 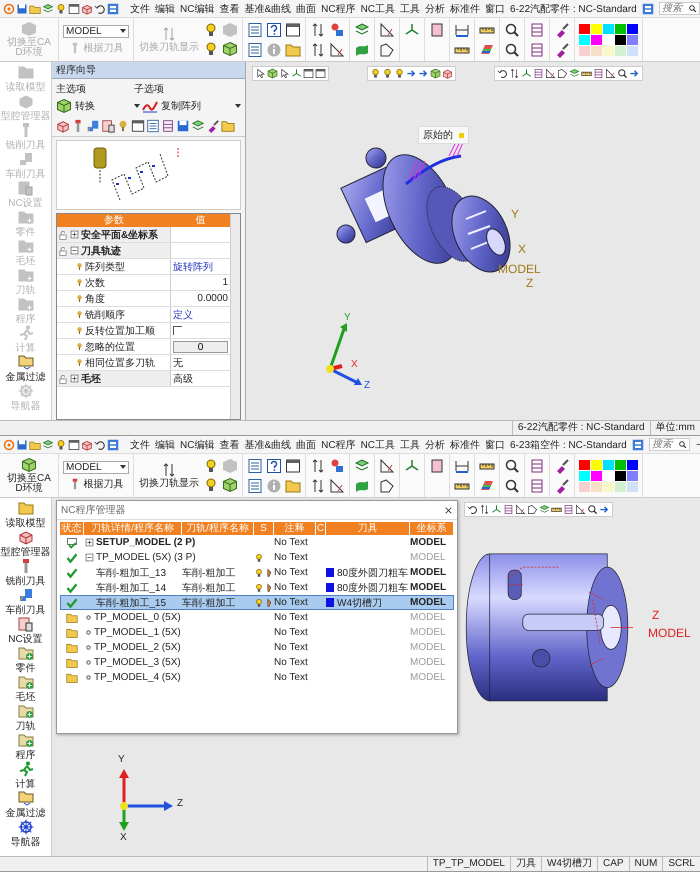 I want to click on shapes-icon, so click(x=337, y=466).